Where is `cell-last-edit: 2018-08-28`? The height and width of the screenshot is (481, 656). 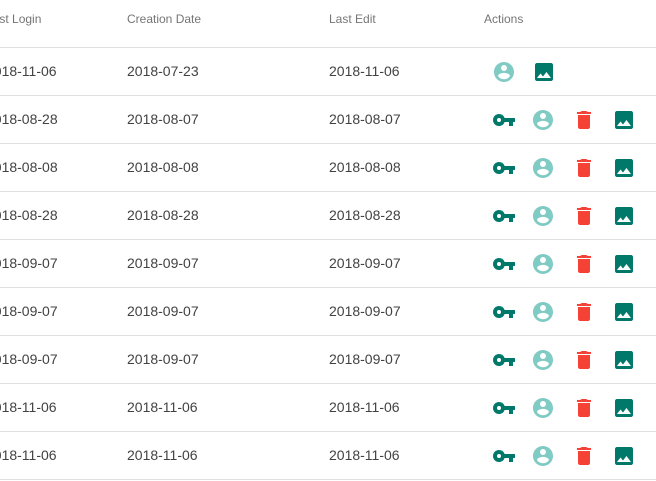 cell-last-edit: 2018-08-28 is located at coordinates (365, 215).